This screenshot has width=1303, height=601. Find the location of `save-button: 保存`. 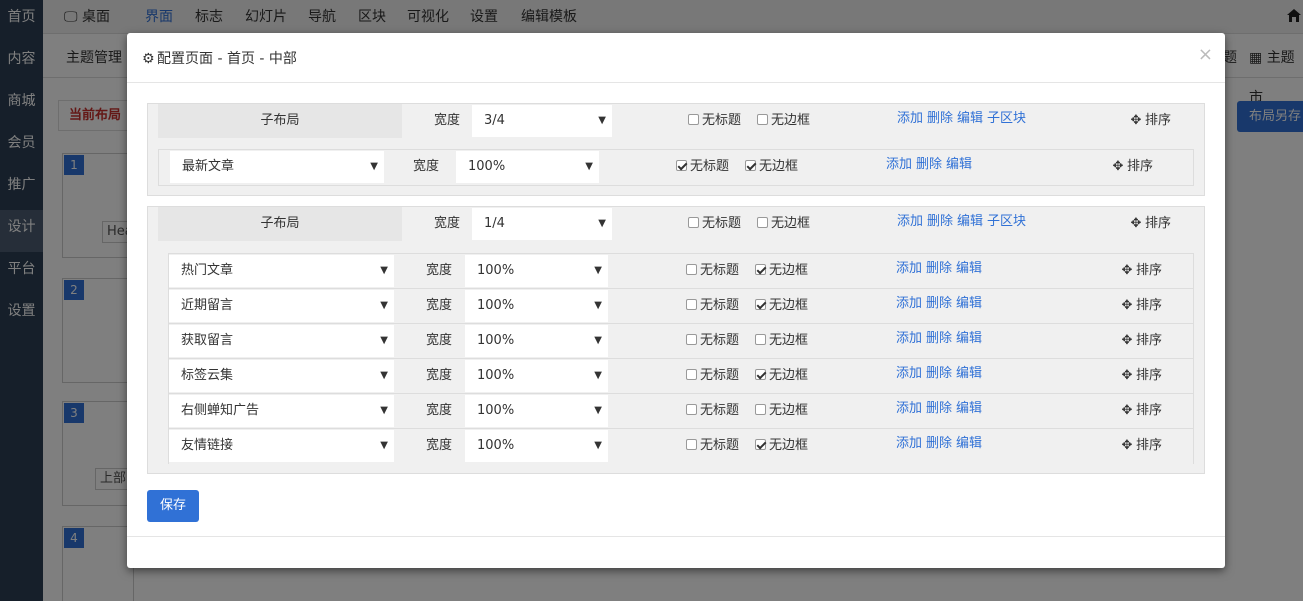

save-button: 保存 is located at coordinates (173, 506).